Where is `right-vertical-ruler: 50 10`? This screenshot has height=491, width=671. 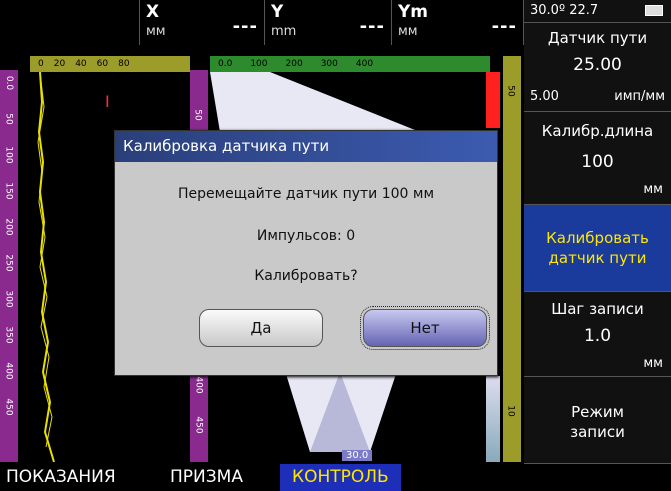 right-vertical-ruler: 50 10 is located at coordinates (512, 259).